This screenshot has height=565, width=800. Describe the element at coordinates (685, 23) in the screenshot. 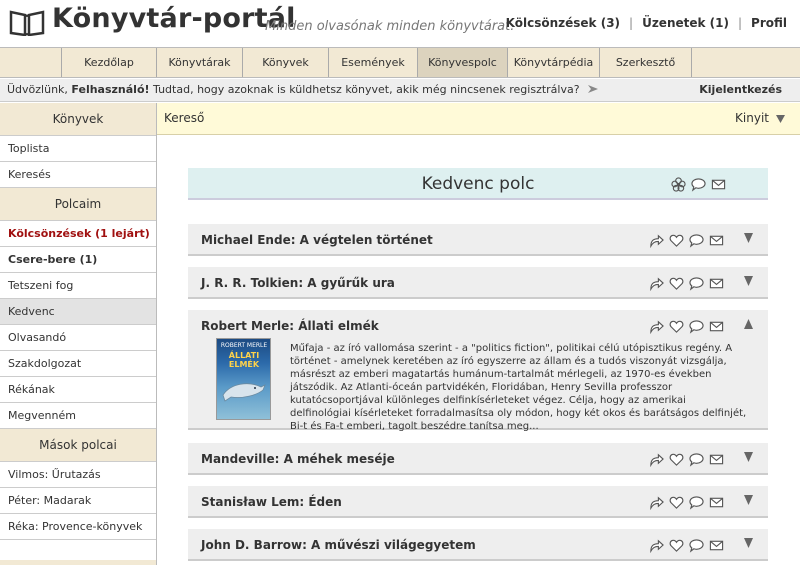

I see `messages-link: Üzenetek (1)` at that location.